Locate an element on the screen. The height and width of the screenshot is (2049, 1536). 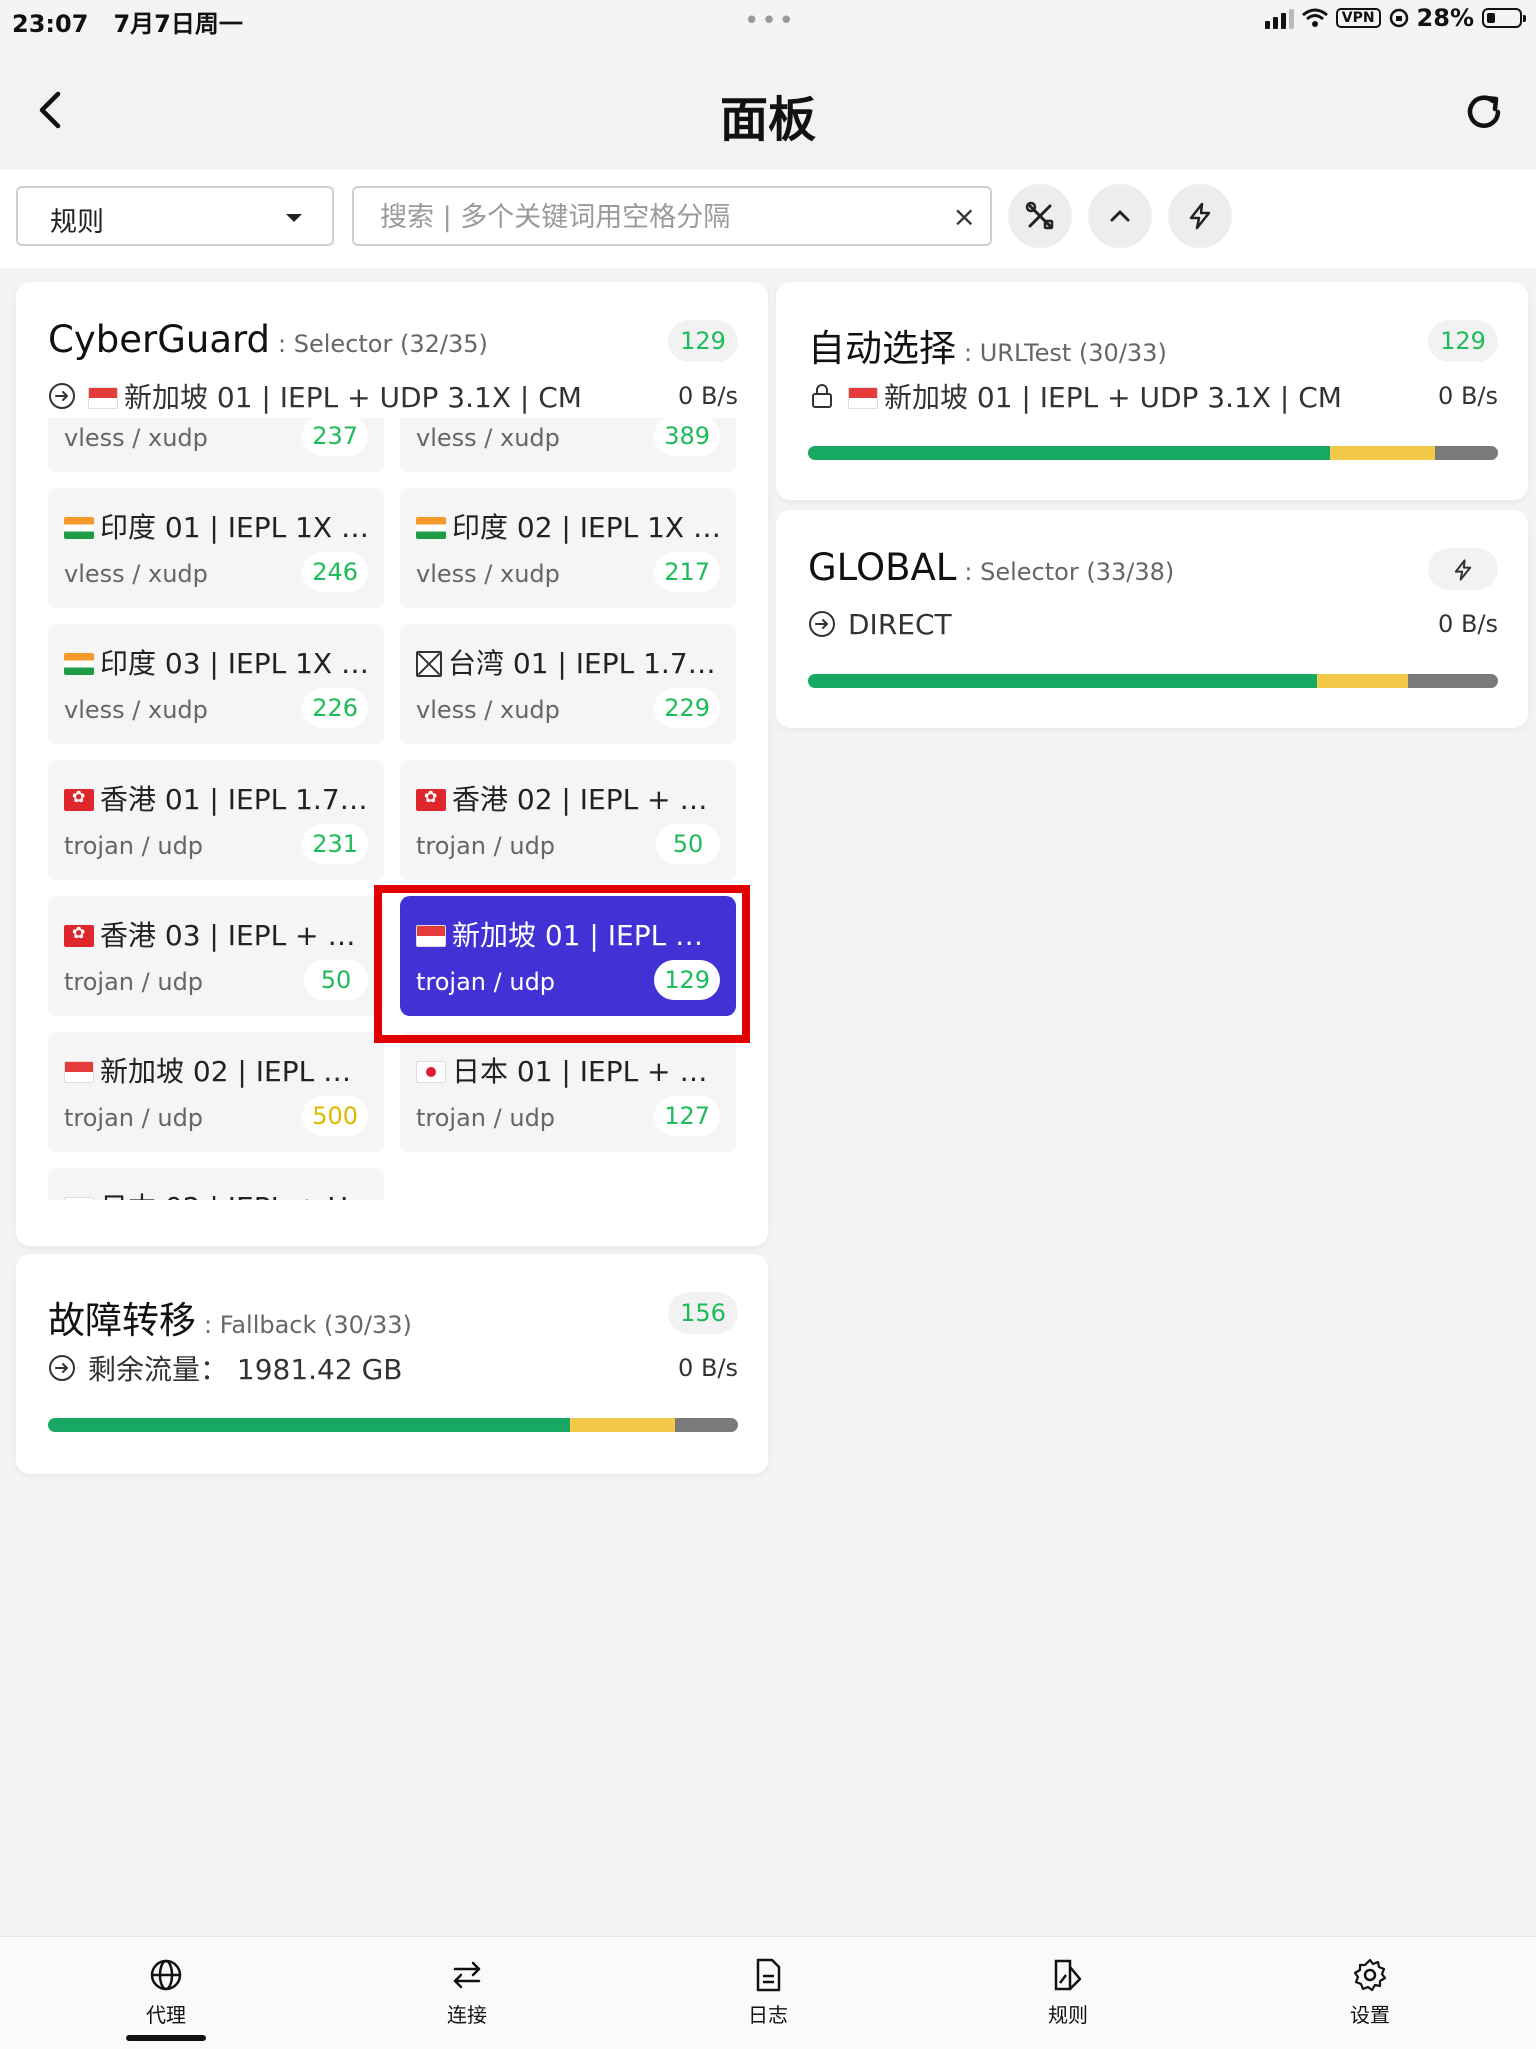
rules-icon is located at coordinates (1068, 1975).